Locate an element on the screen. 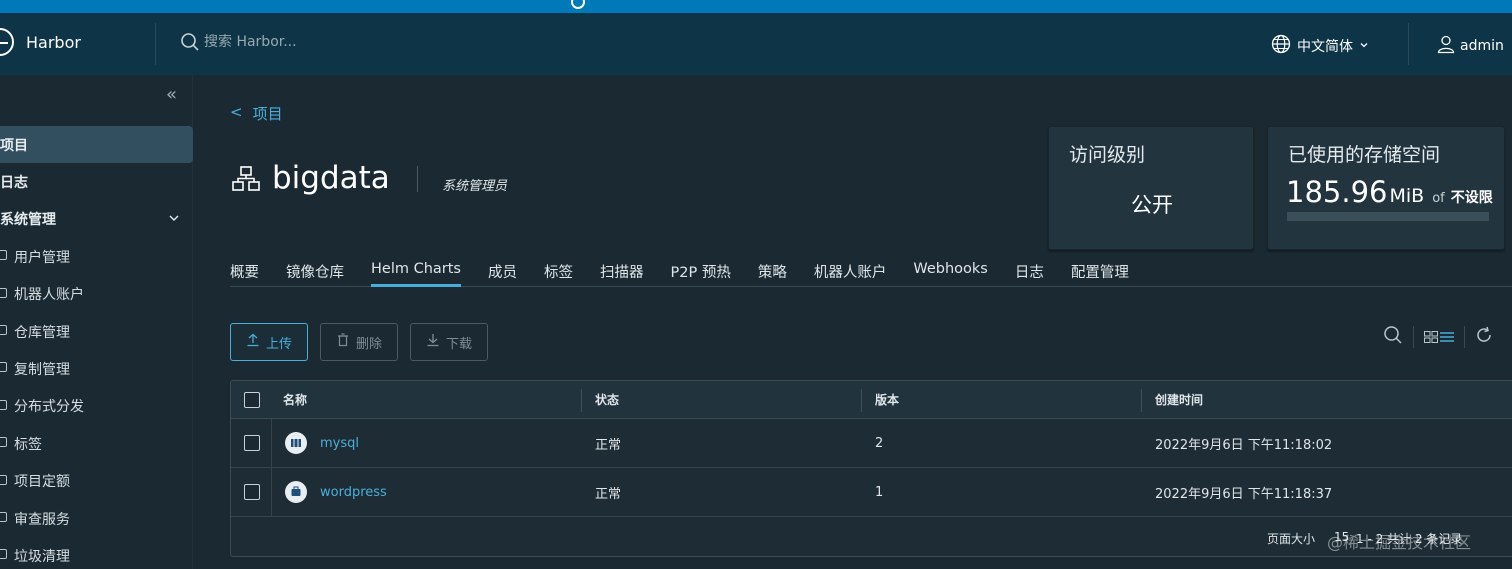  harbor-logo-icon is located at coordinates (7, 42).